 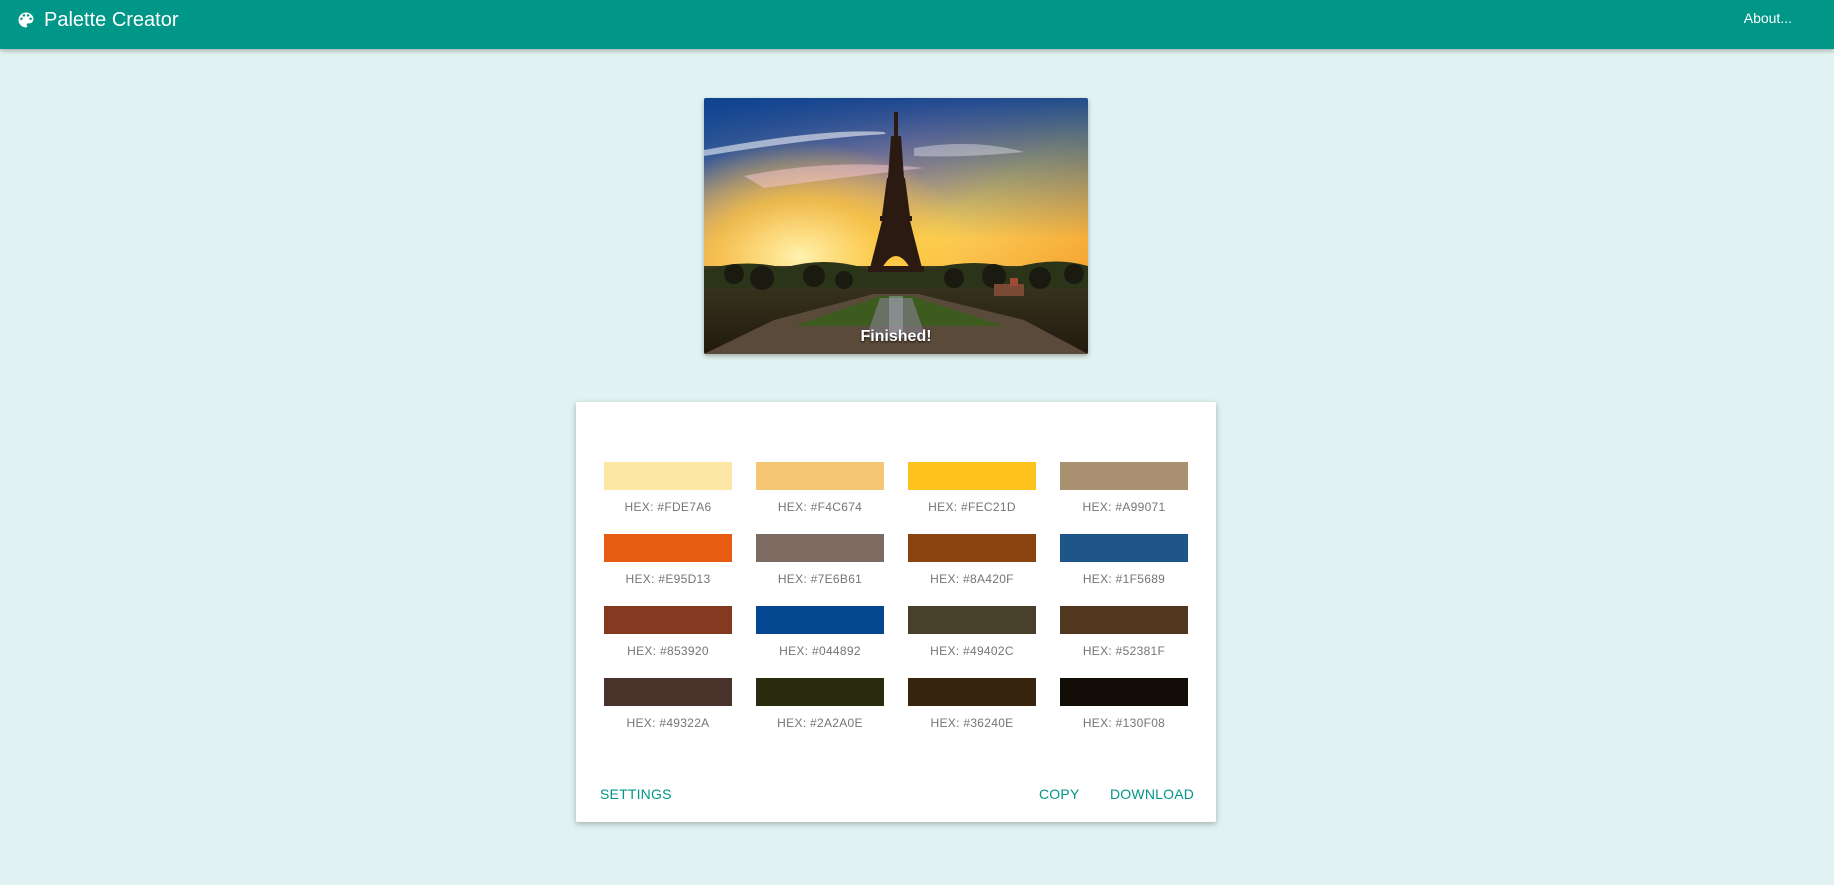 I want to click on color-swatch: HEX: #36240E, so click(x=972, y=704).